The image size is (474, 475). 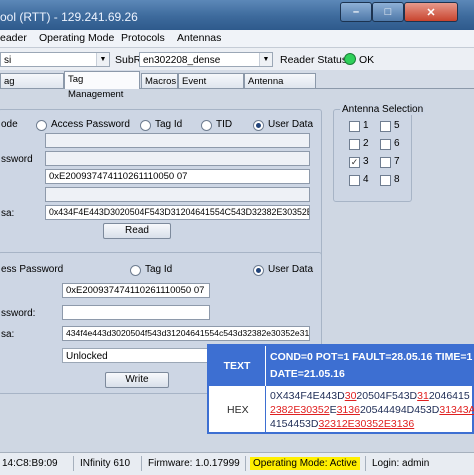 I want to click on data-label: sa:, so click(x=8, y=213).